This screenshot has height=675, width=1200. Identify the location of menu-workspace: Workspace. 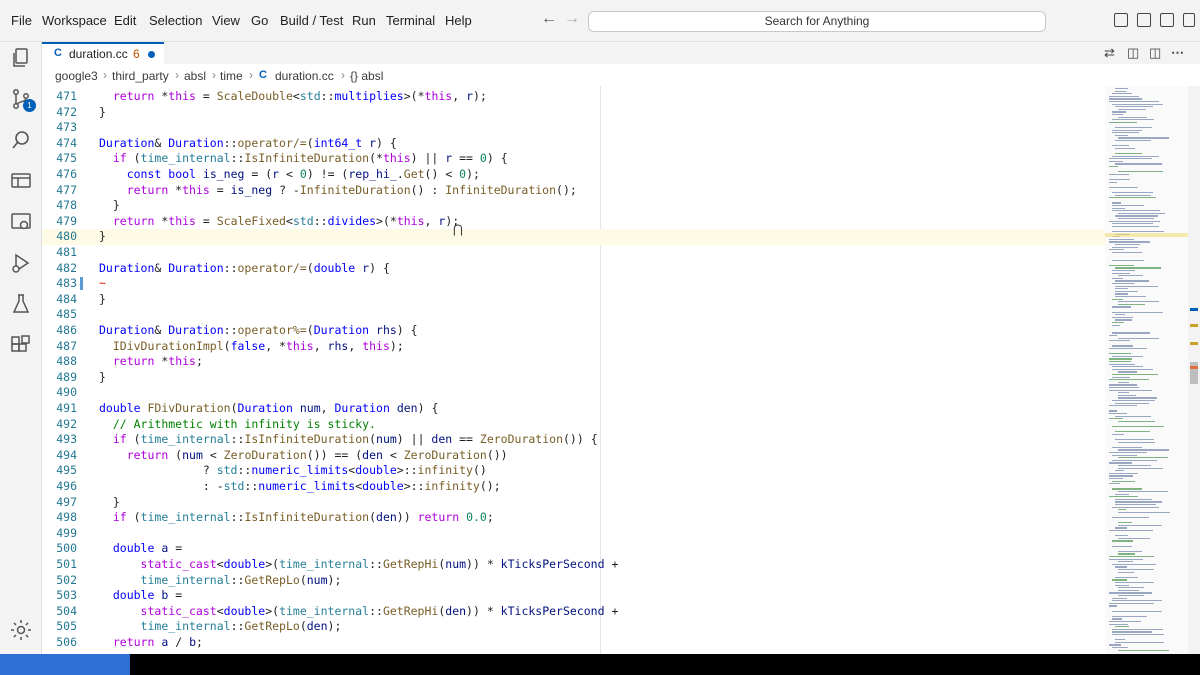
(74, 20).